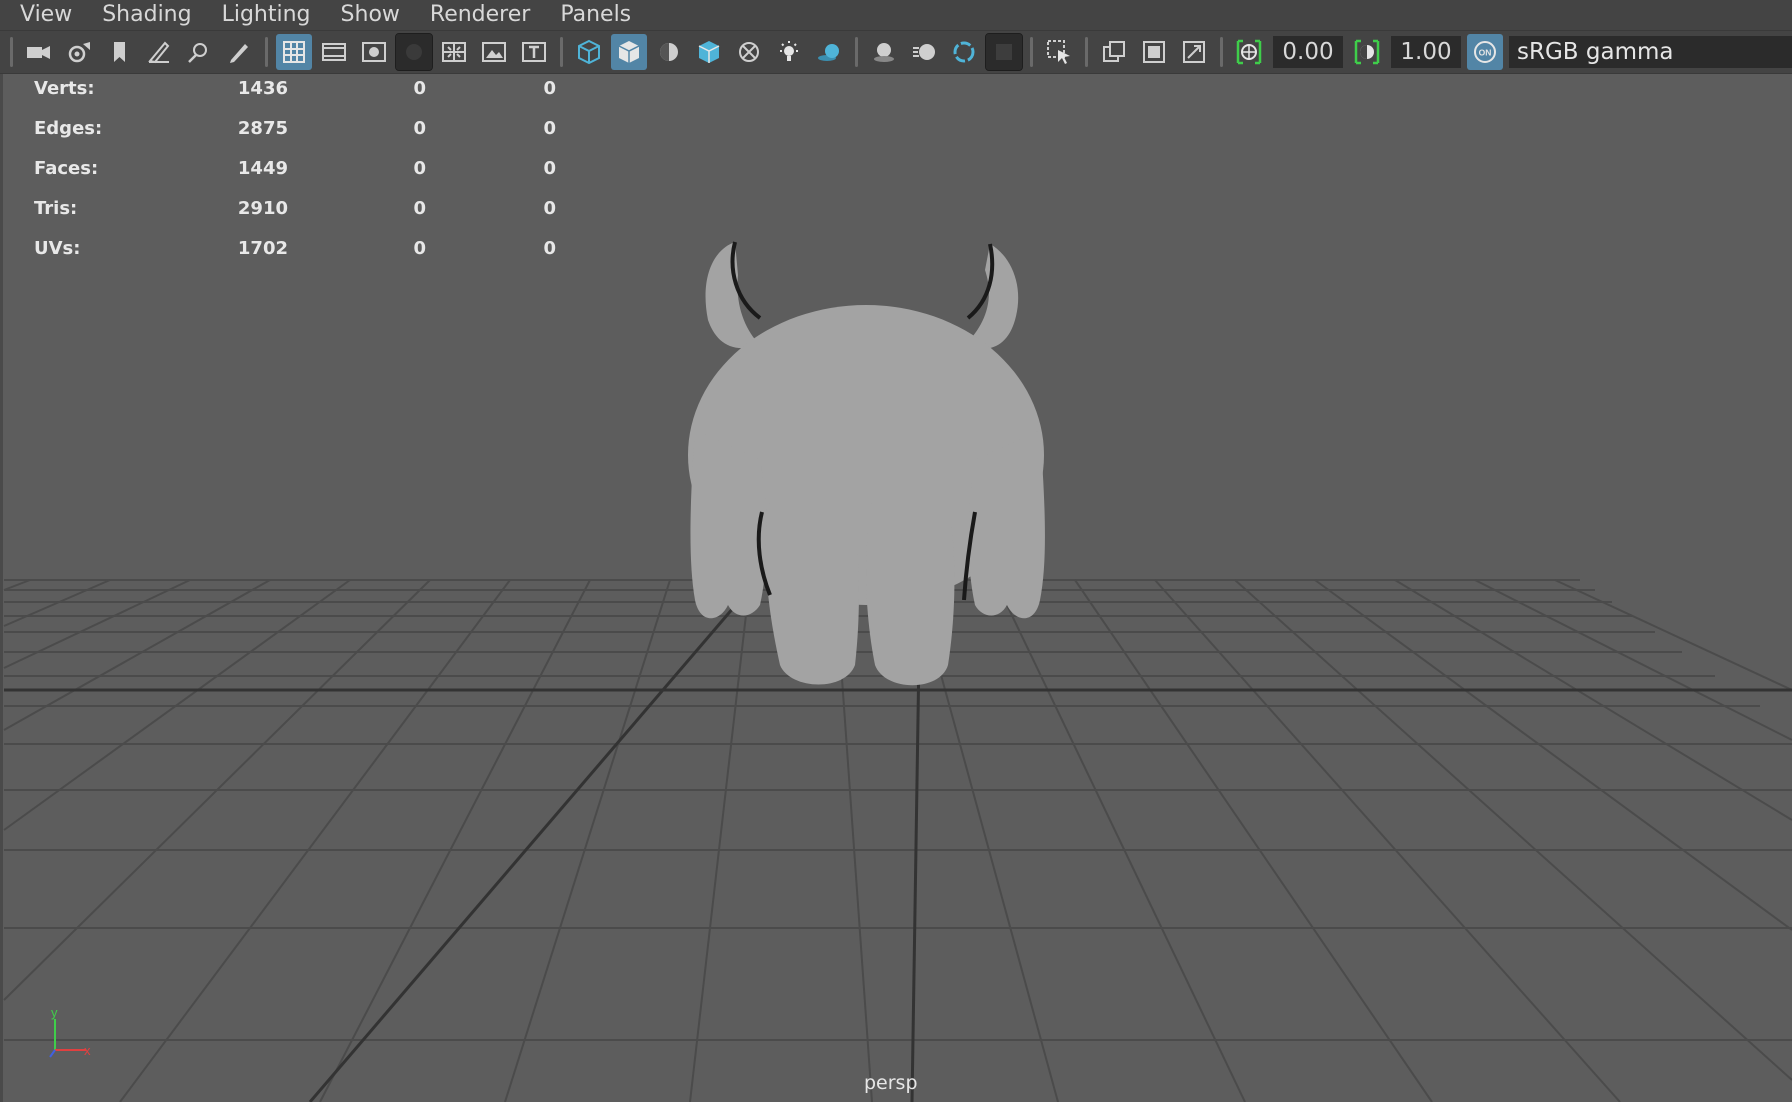  What do you see at coordinates (891, 1083) in the screenshot?
I see `camera-name-label: persp` at bounding box center [891, 1083].